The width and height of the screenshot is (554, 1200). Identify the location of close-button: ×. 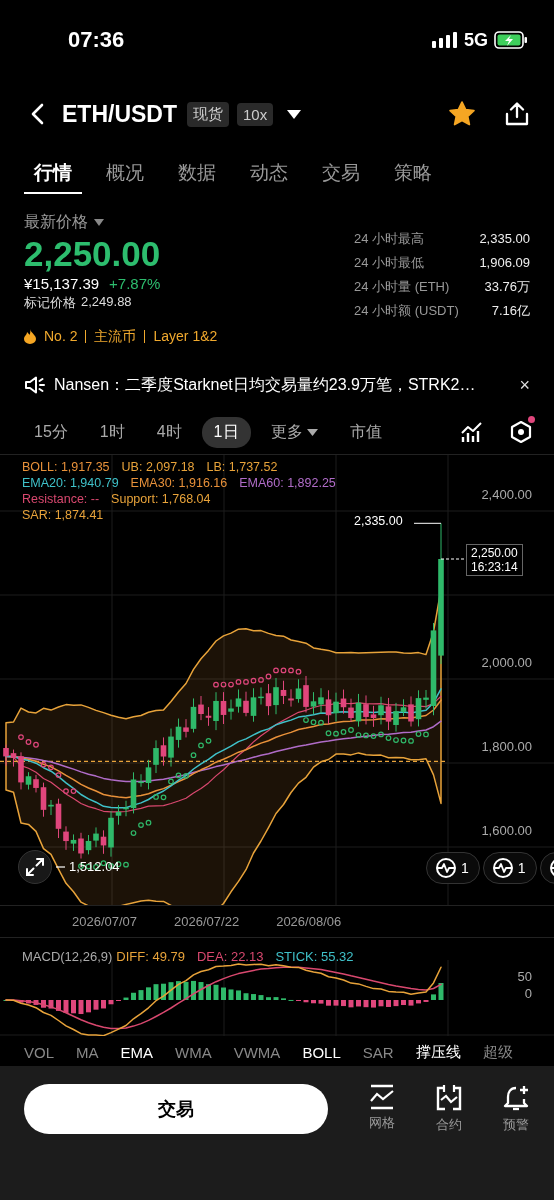
(524, 385).